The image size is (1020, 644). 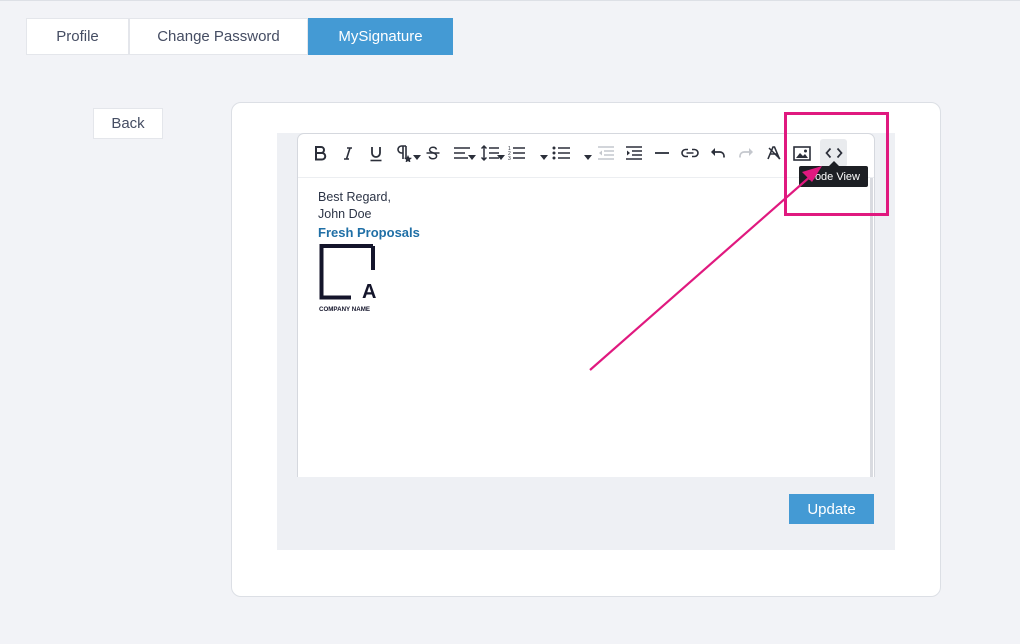 I want to click on unordered-list-icon, so click(x=561, y=153).